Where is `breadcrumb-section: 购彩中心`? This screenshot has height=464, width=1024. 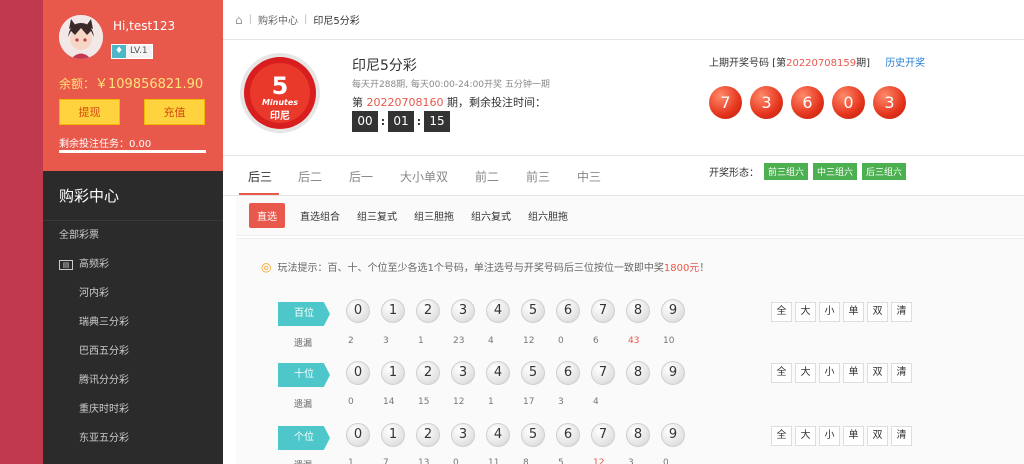
breadcrumb-section: 购彩中心 is located at coordinates (278, 19).